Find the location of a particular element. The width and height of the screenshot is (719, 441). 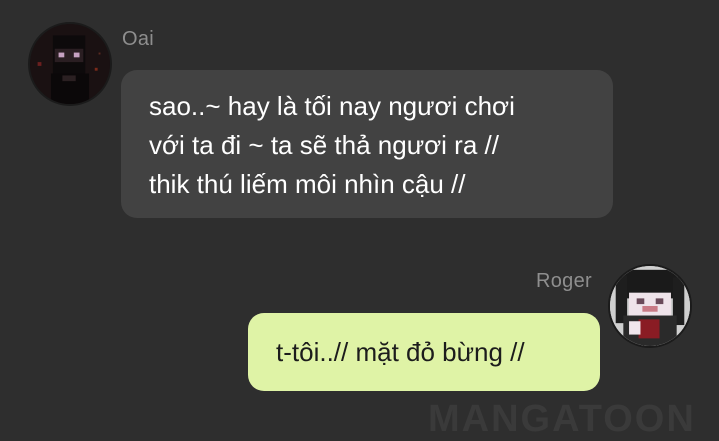

sender-name-roger: Roger is located at coordinates (564, 281).